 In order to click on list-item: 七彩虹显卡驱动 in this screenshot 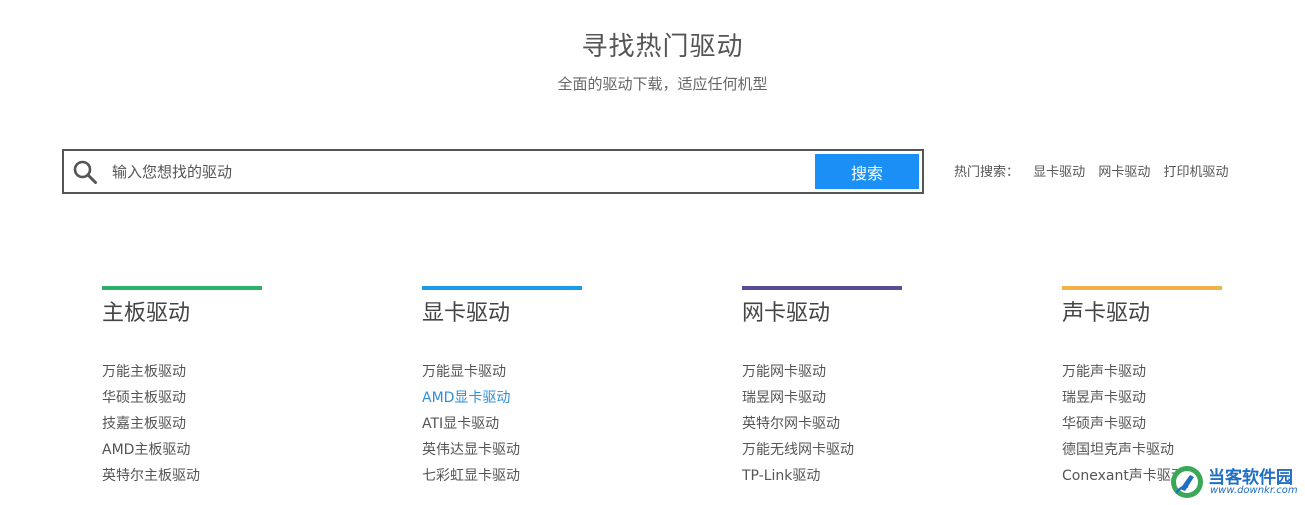, I will do `click(502, 476)`.